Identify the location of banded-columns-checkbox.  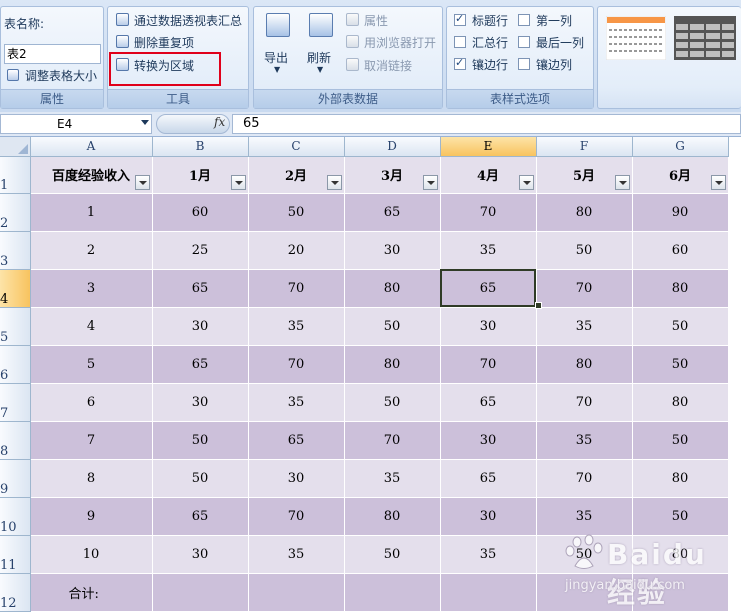
(524, 64).